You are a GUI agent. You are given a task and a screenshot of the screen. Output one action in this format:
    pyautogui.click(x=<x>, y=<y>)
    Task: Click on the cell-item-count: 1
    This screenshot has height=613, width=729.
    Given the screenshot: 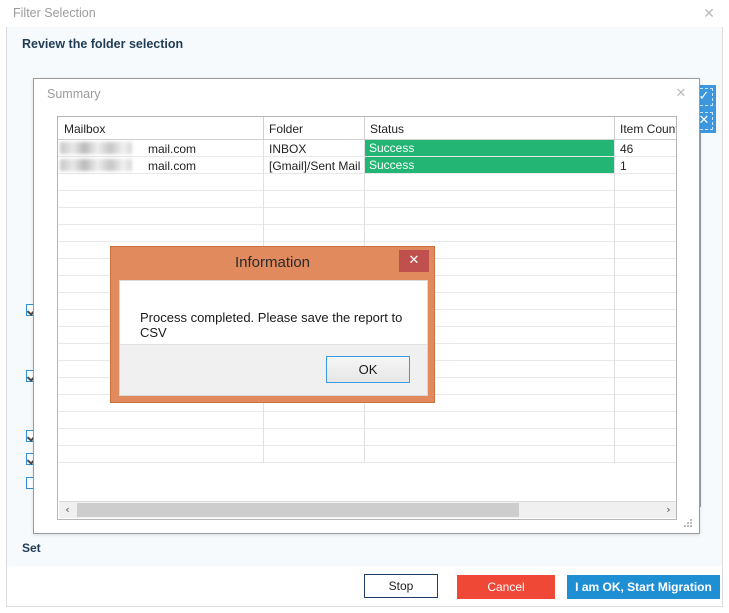 What is the action you would take?
    pyautogui.click(x=623, y=166)
    